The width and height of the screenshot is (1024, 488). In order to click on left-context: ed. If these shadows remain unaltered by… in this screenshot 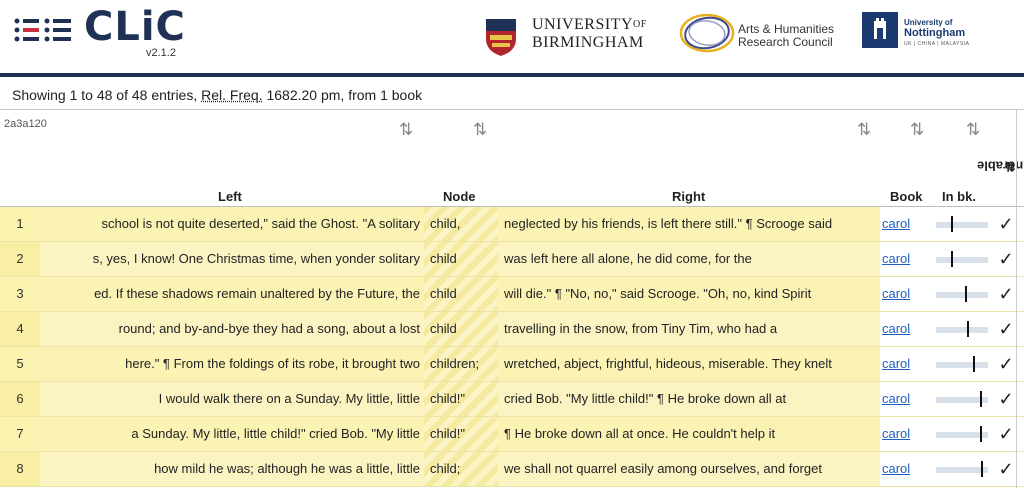, I will do `click(257, 293)`.